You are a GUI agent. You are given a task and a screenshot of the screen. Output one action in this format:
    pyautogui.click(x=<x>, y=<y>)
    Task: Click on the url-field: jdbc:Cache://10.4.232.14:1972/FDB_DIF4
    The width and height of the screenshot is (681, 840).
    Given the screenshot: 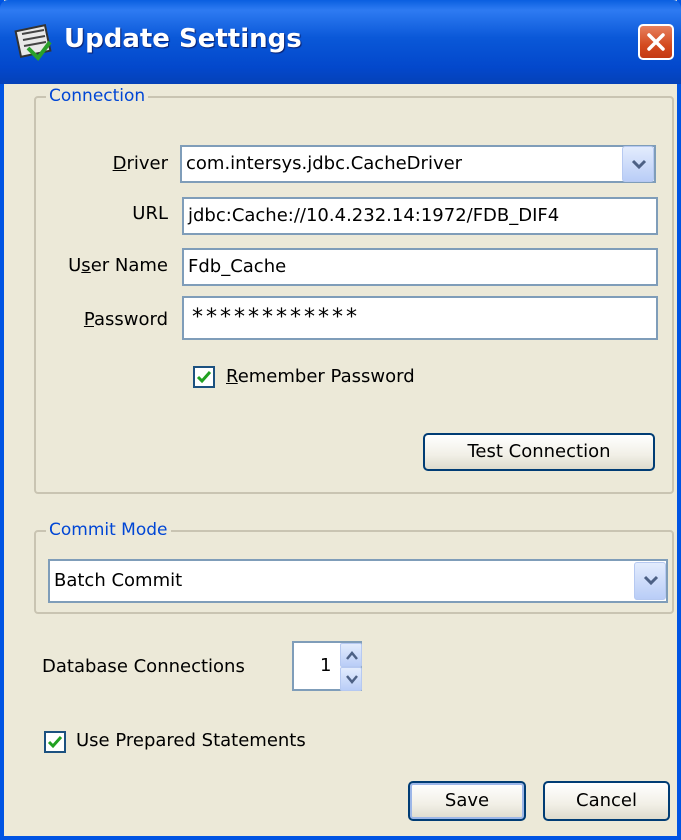 What is the action you would take?
    pyautogui.click(x=420, y=216)
    